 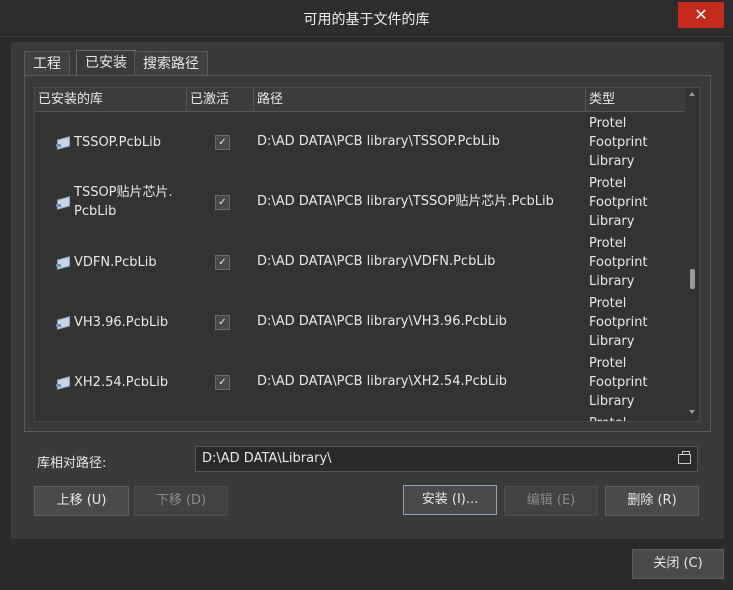 What do you see at coordinates (121, 322) in the screenshot?
I see `library-name: VH3.96.PcbLib` at bounding box center [121, 322].